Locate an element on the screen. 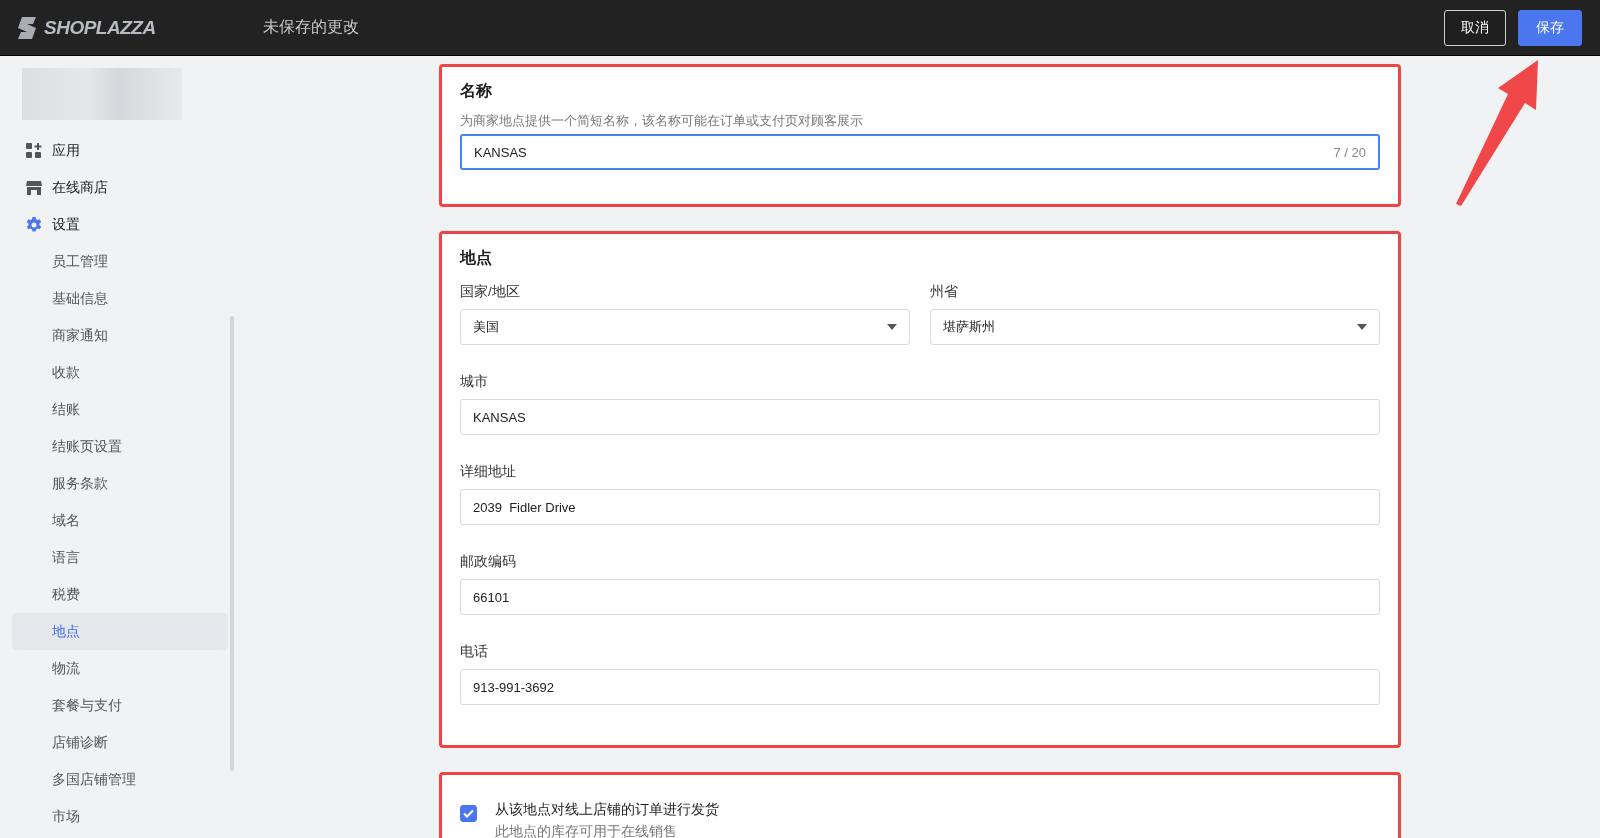 The image size is (1600, 838). sidebar-subitem: 结账 is located at coordinates (120, 409).